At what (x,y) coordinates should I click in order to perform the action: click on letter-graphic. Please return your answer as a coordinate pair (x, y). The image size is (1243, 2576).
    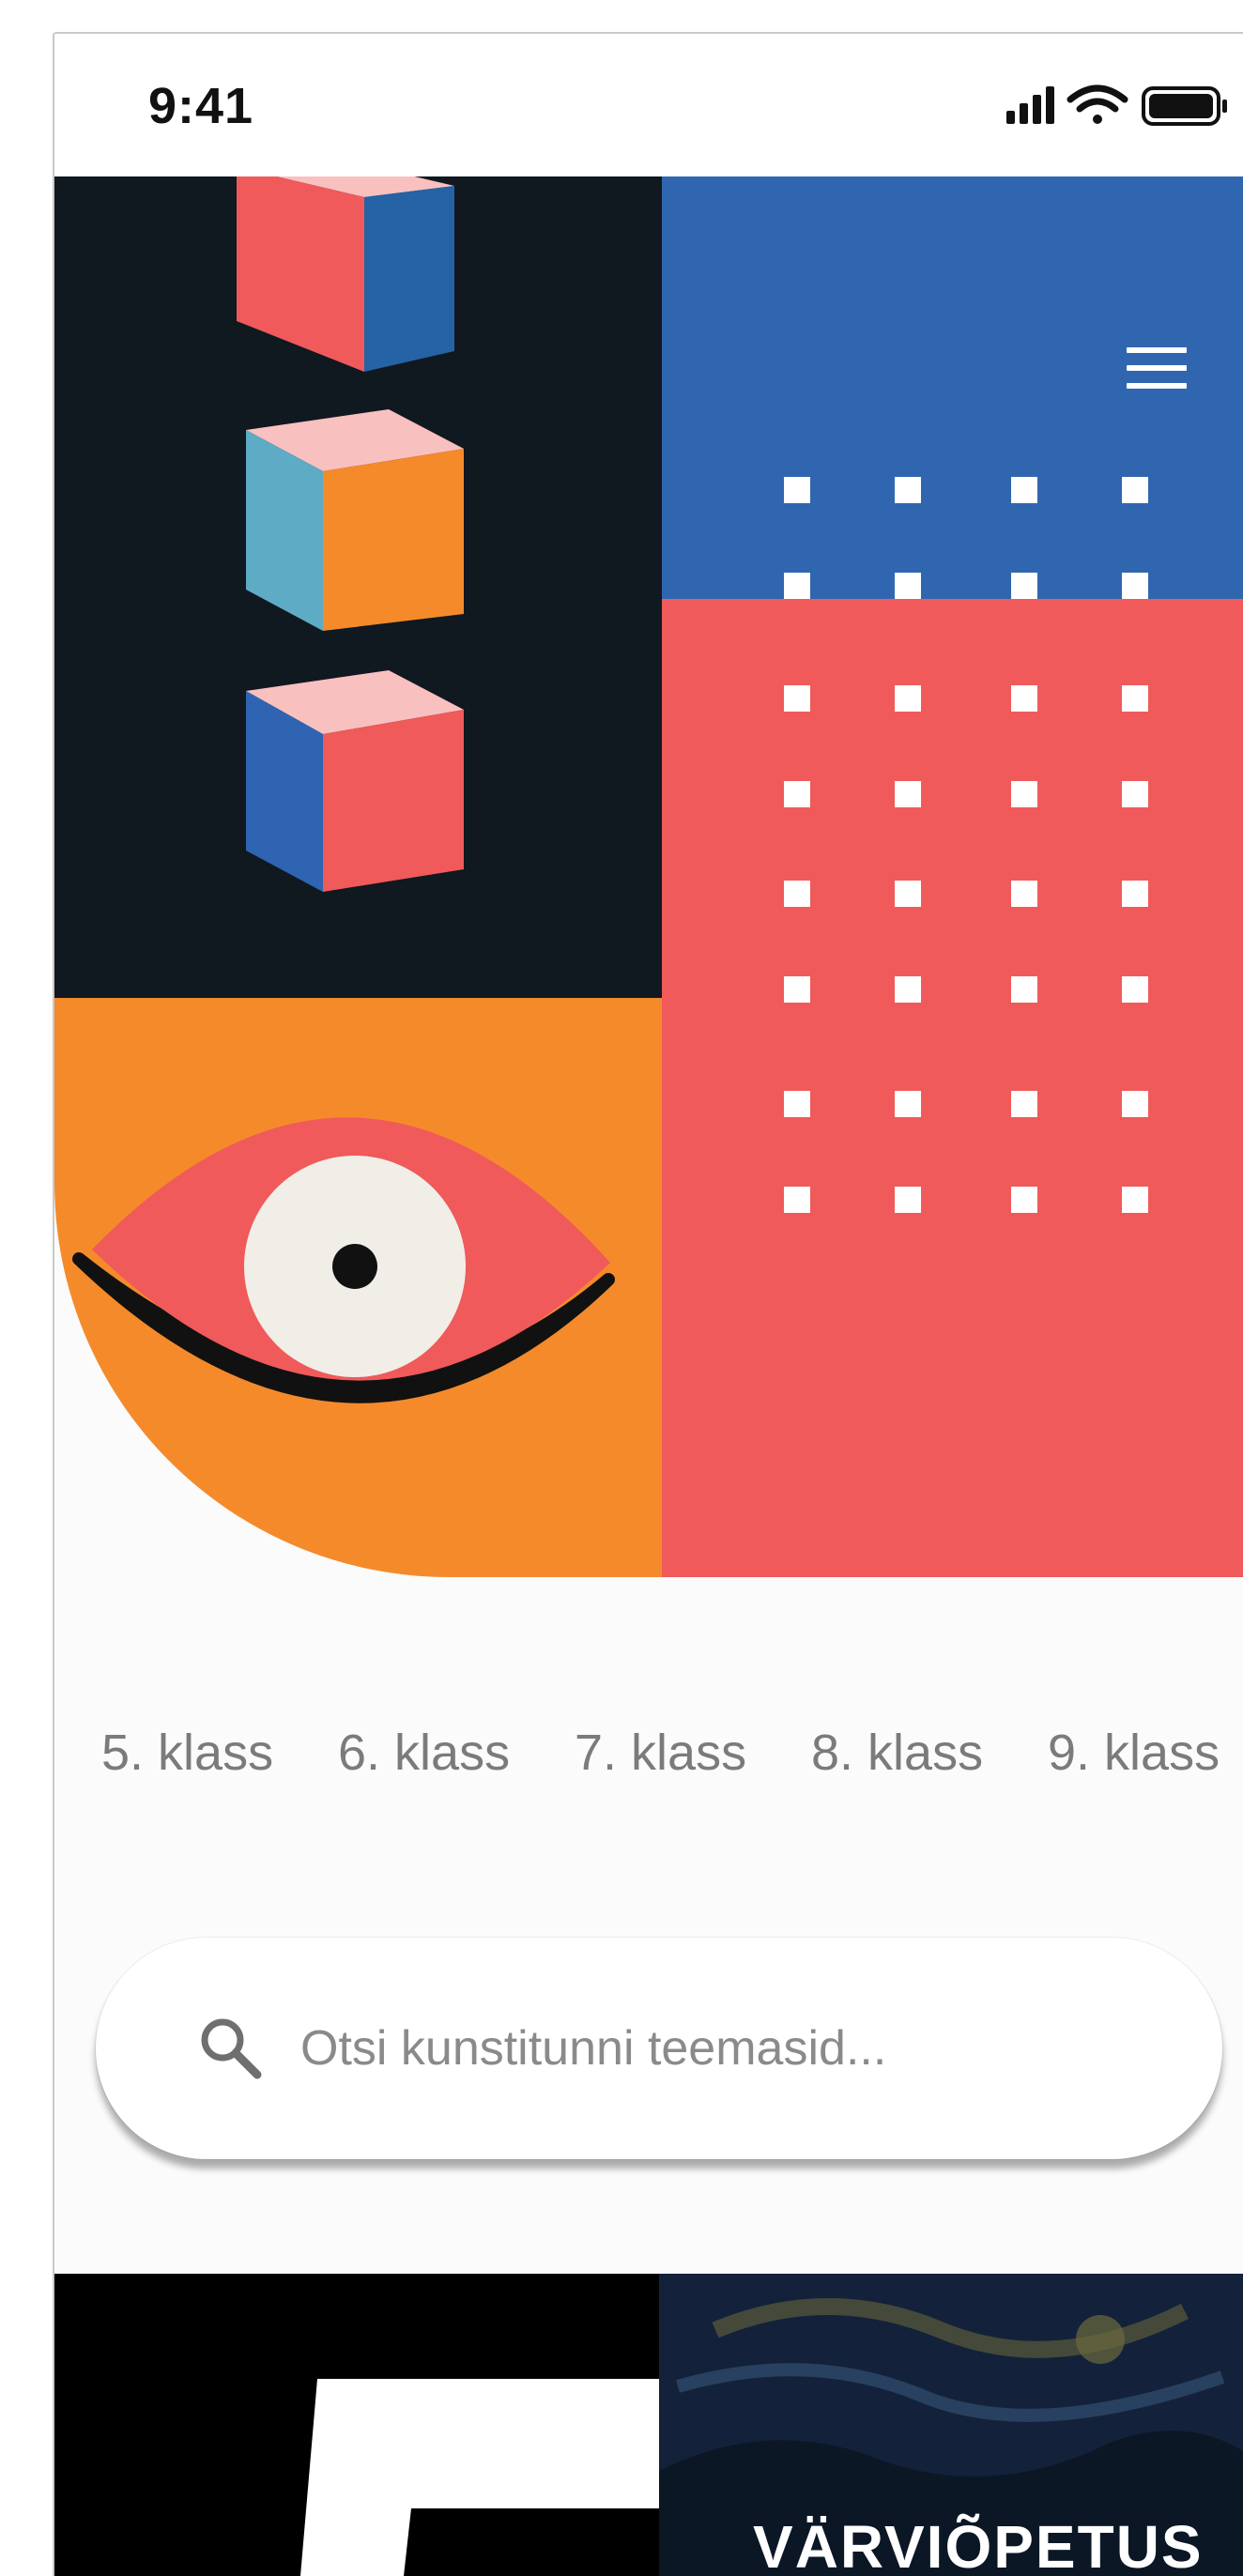
    Looking at the image, I should click on (480, 2478).